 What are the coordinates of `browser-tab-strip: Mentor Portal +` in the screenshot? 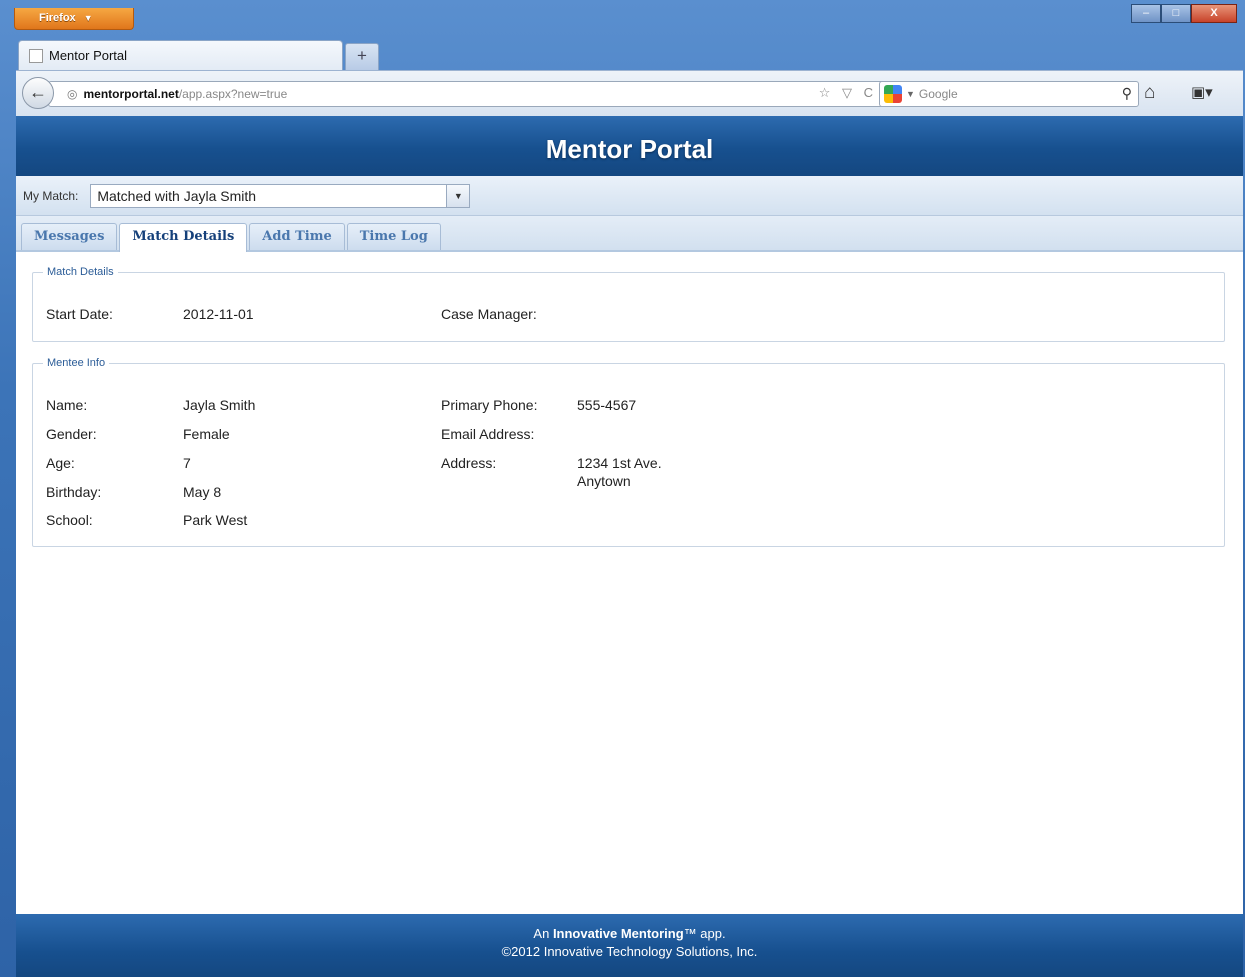 It's located at (198, 54).